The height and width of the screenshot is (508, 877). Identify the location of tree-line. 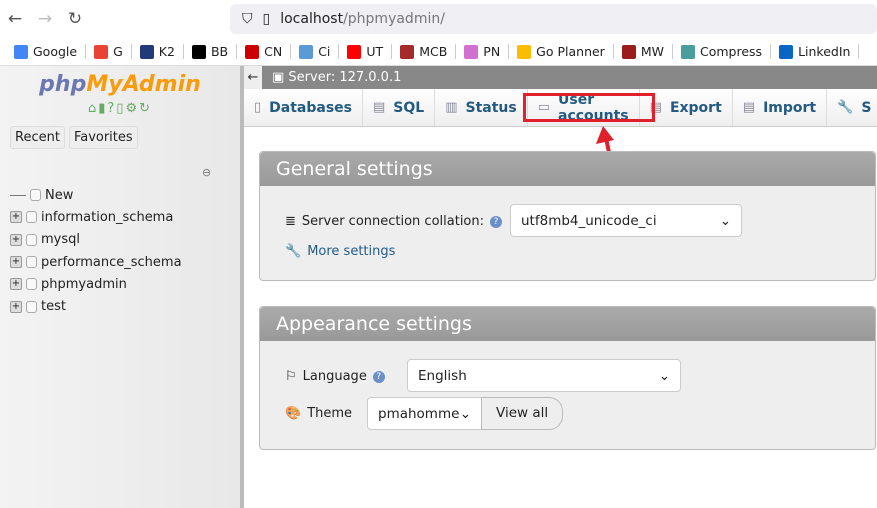
(18, 195).